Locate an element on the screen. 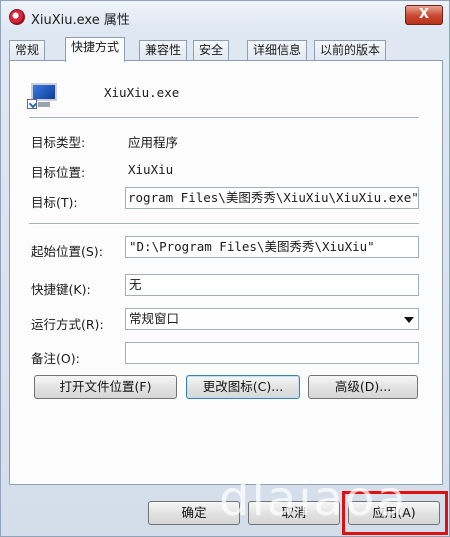  target-input: rogram Files\美图秀秀\XiuXiu\XiuXiu.exe" is located at coordinates (272, 198).